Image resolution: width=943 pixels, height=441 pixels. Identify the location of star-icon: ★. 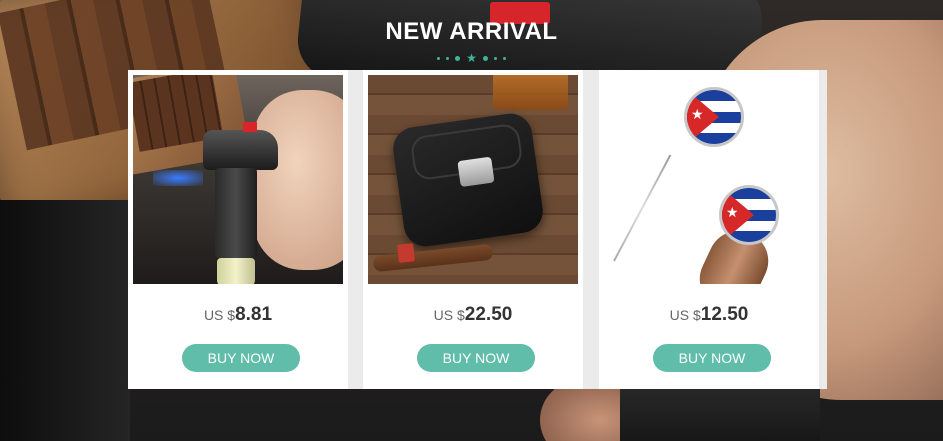
(471, 58).